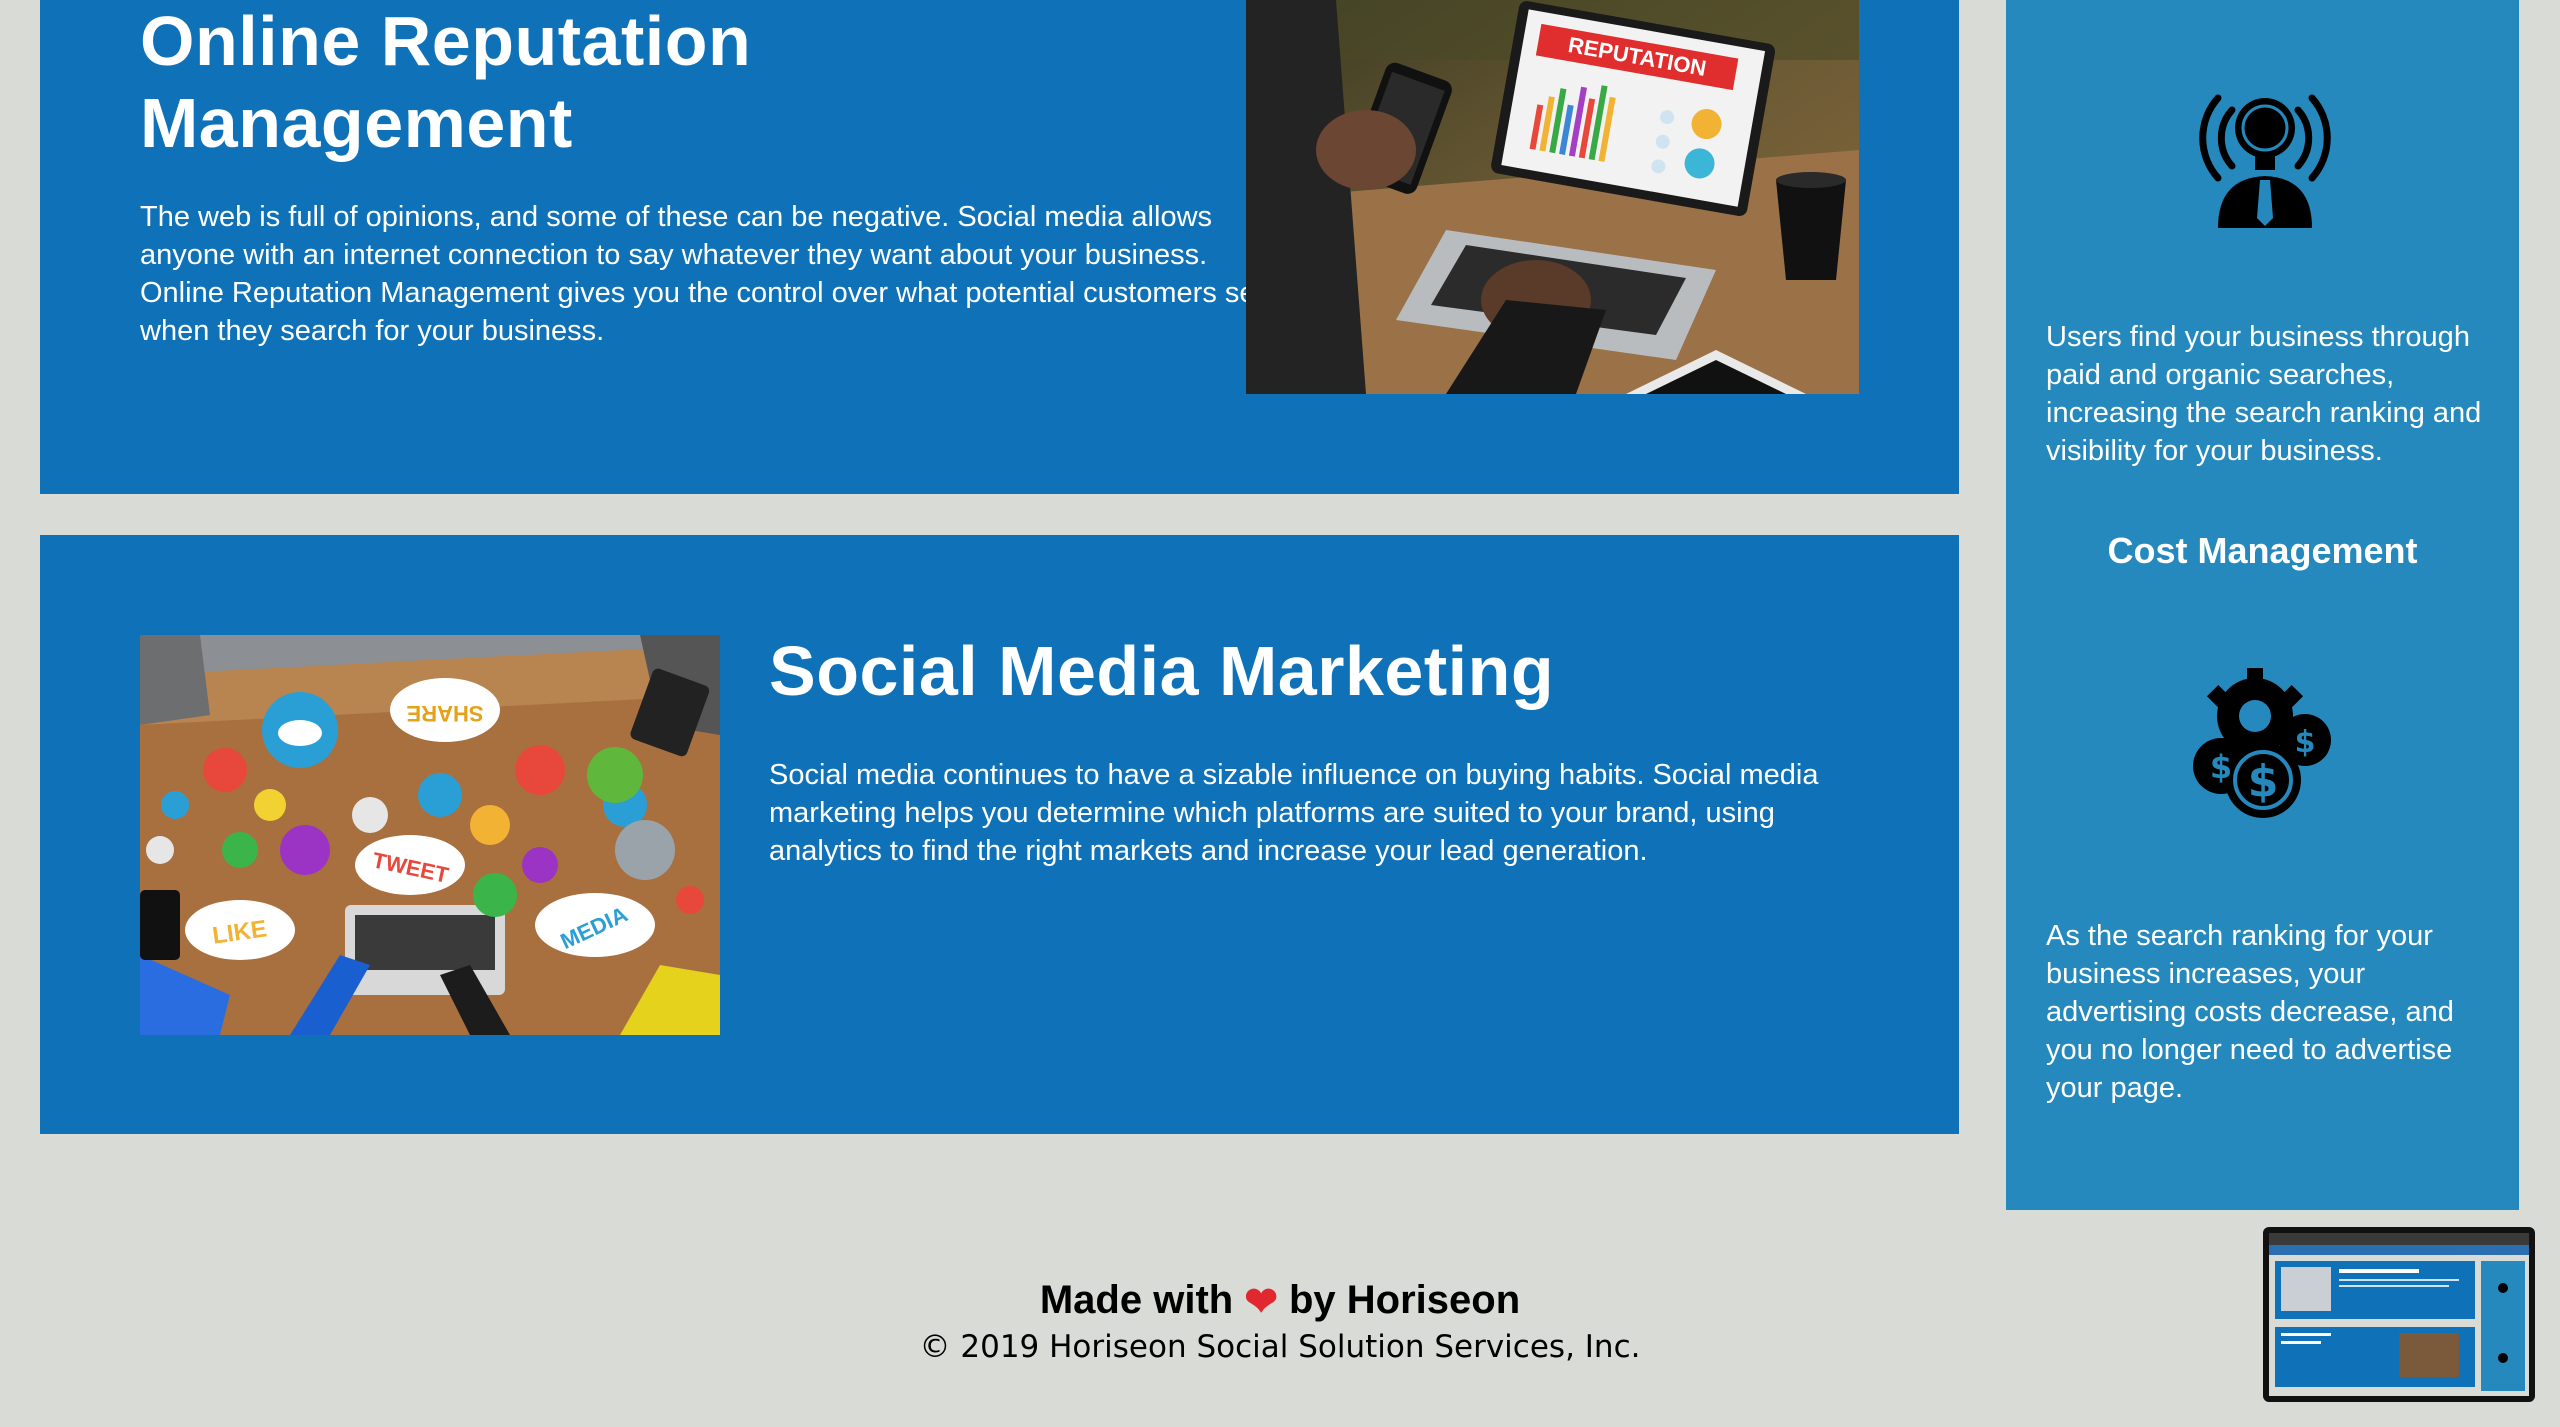 The height and width of the screenshot is (1427, 2560). What do you see at coordinates (1162, 671) in the screenshot?
I see `smm-heading: Social Media Marketing` at bounding box center [1162, 671].